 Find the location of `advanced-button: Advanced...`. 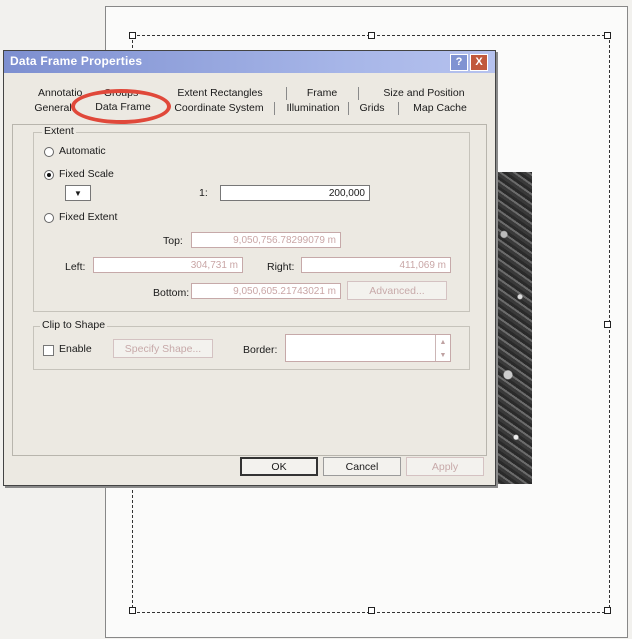

advanced-button: Advanced... is located at coordinates (397, 290).